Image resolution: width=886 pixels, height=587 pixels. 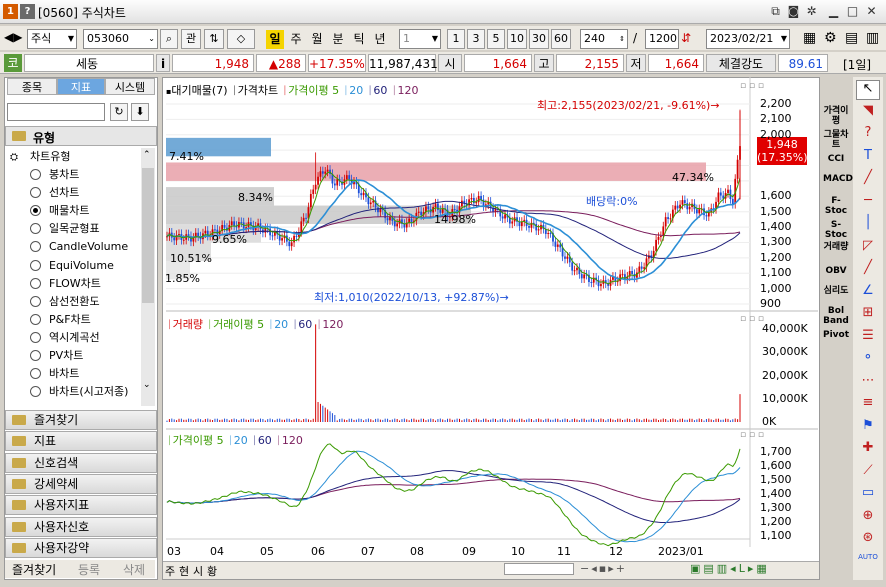 I want to click on chart-type-item: CandleVolume, so click(x=88, y=246).